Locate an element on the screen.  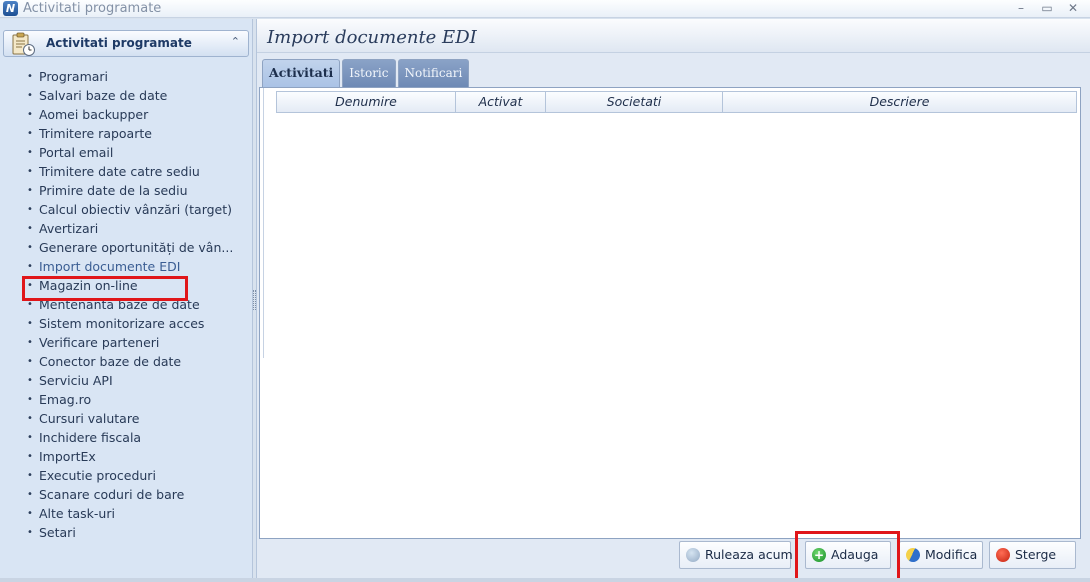
sidebar-item-avertizari: Avertizari is located at coordinates (119, 228).